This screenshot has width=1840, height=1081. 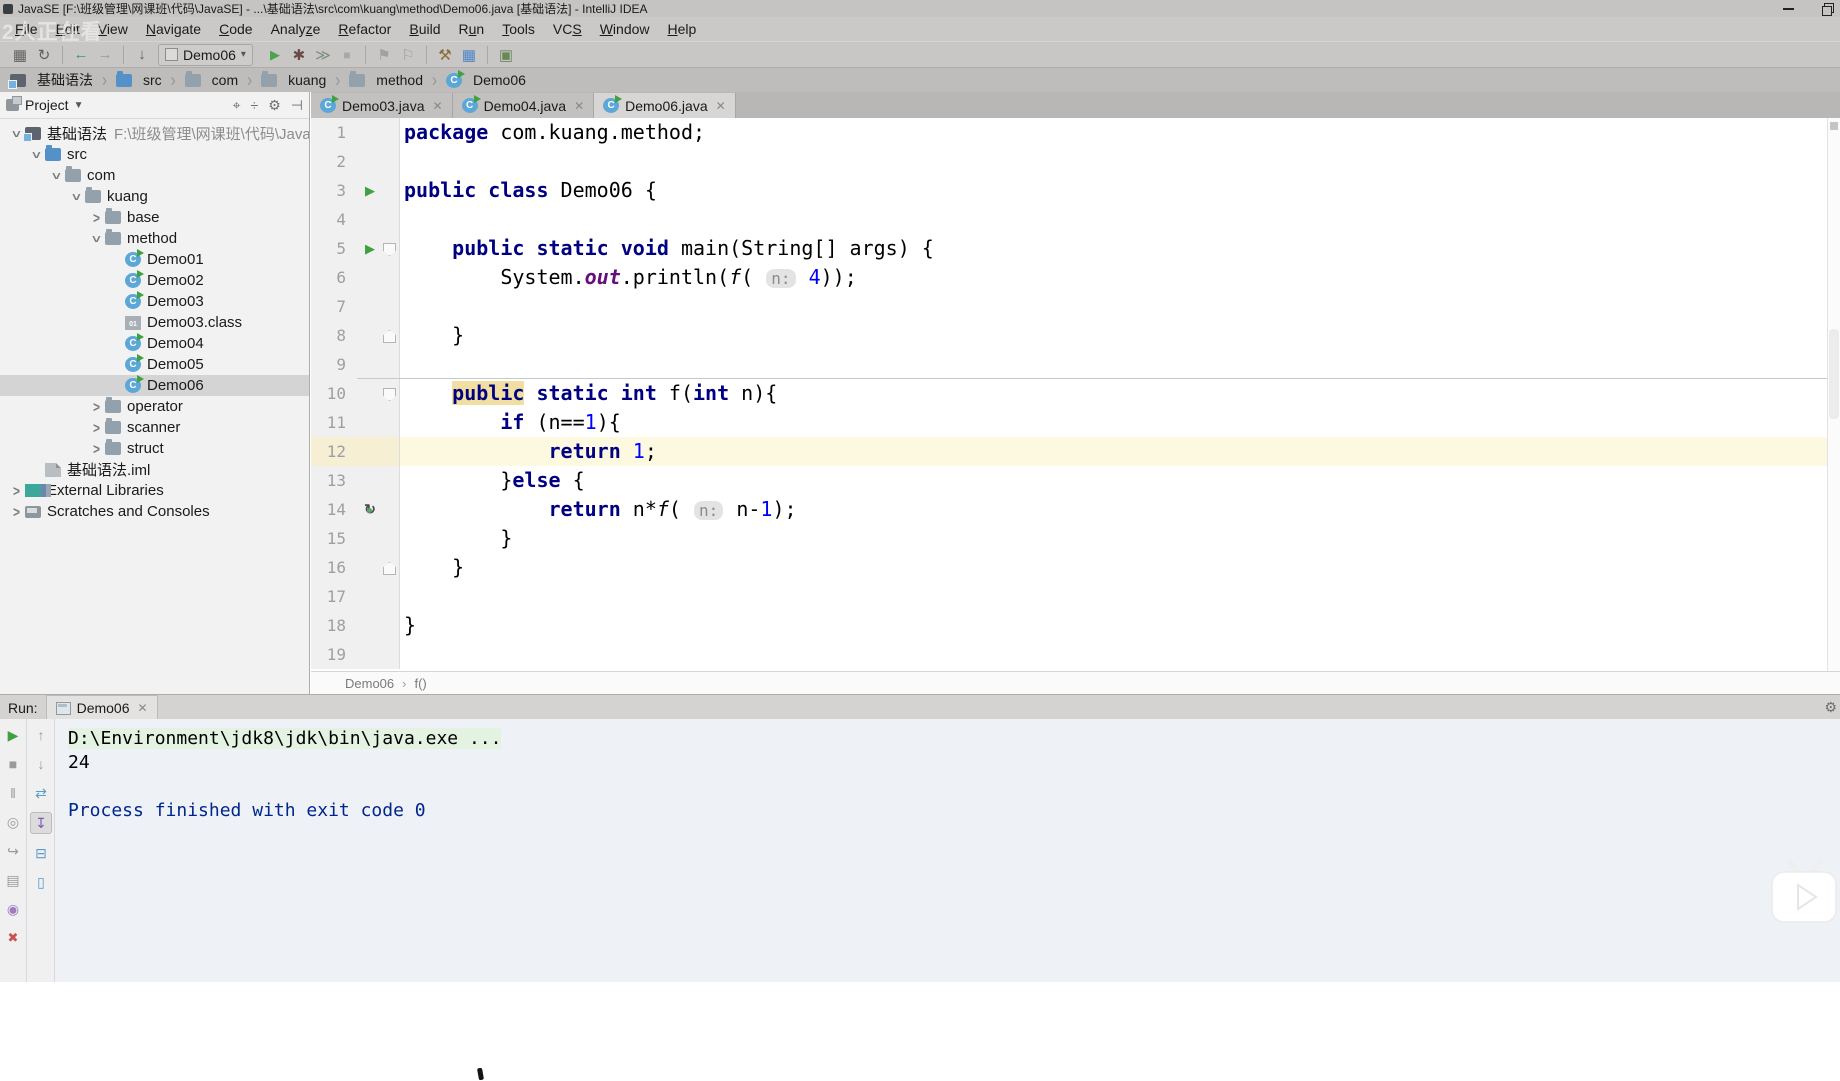 What do you see at coordinates (41, 882) in the screenshot?
I see `clear-icon: ▯` at bounding box center [41, 882].